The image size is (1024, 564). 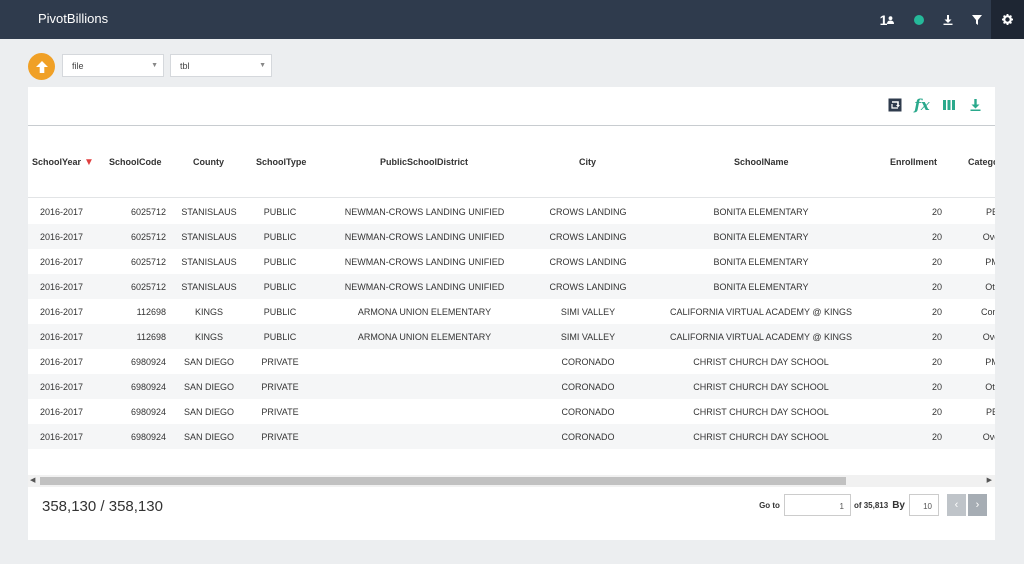 What do you see at coordinates (1007, 19) in the screenshot?
I see `settings-button` at bounding box center [1007, 19].